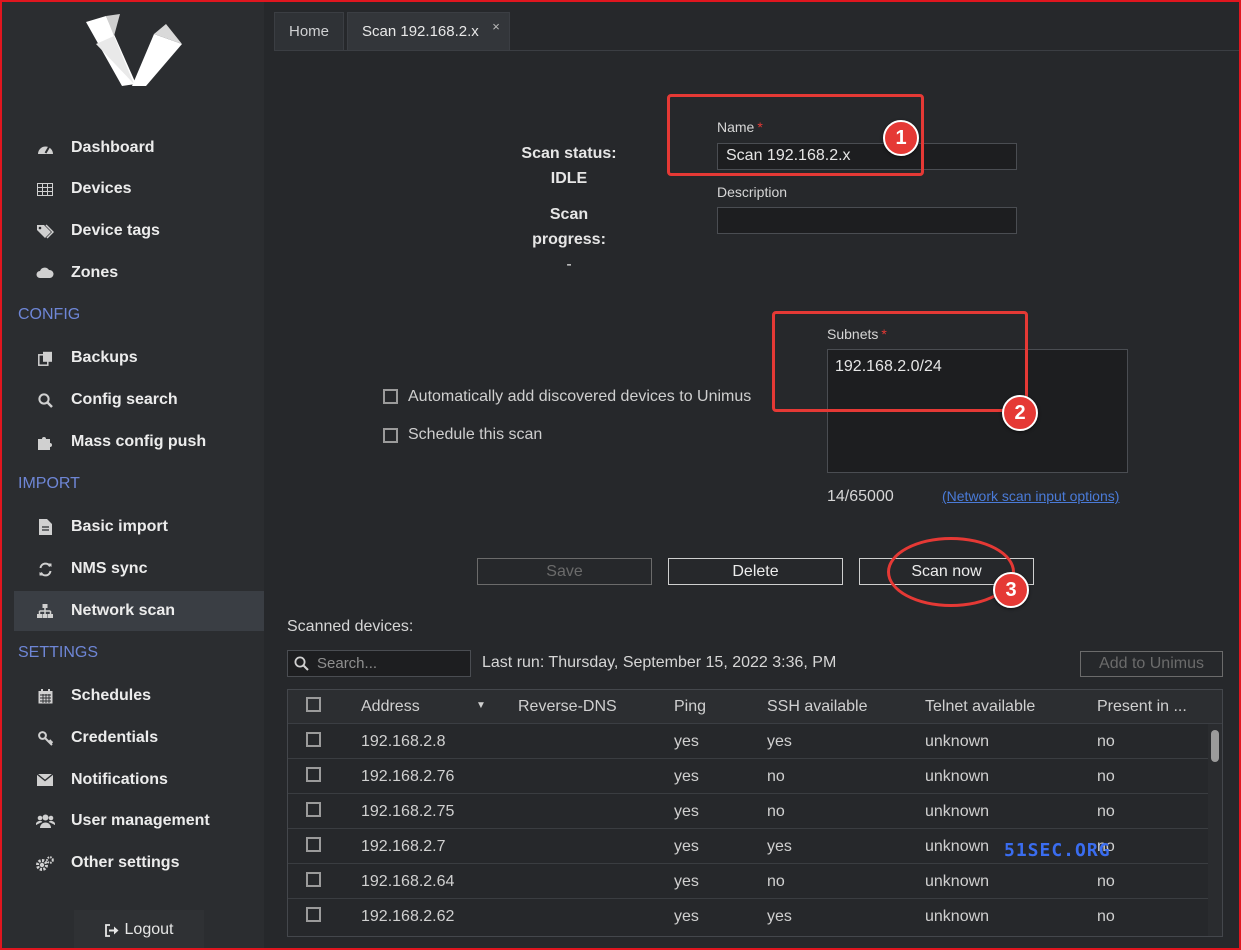 The width and height of the screenshot is (1241, 950). Describe the element at coordinates (390, 396) in the screenshot. I see `auto-add-checkbox` at that location.